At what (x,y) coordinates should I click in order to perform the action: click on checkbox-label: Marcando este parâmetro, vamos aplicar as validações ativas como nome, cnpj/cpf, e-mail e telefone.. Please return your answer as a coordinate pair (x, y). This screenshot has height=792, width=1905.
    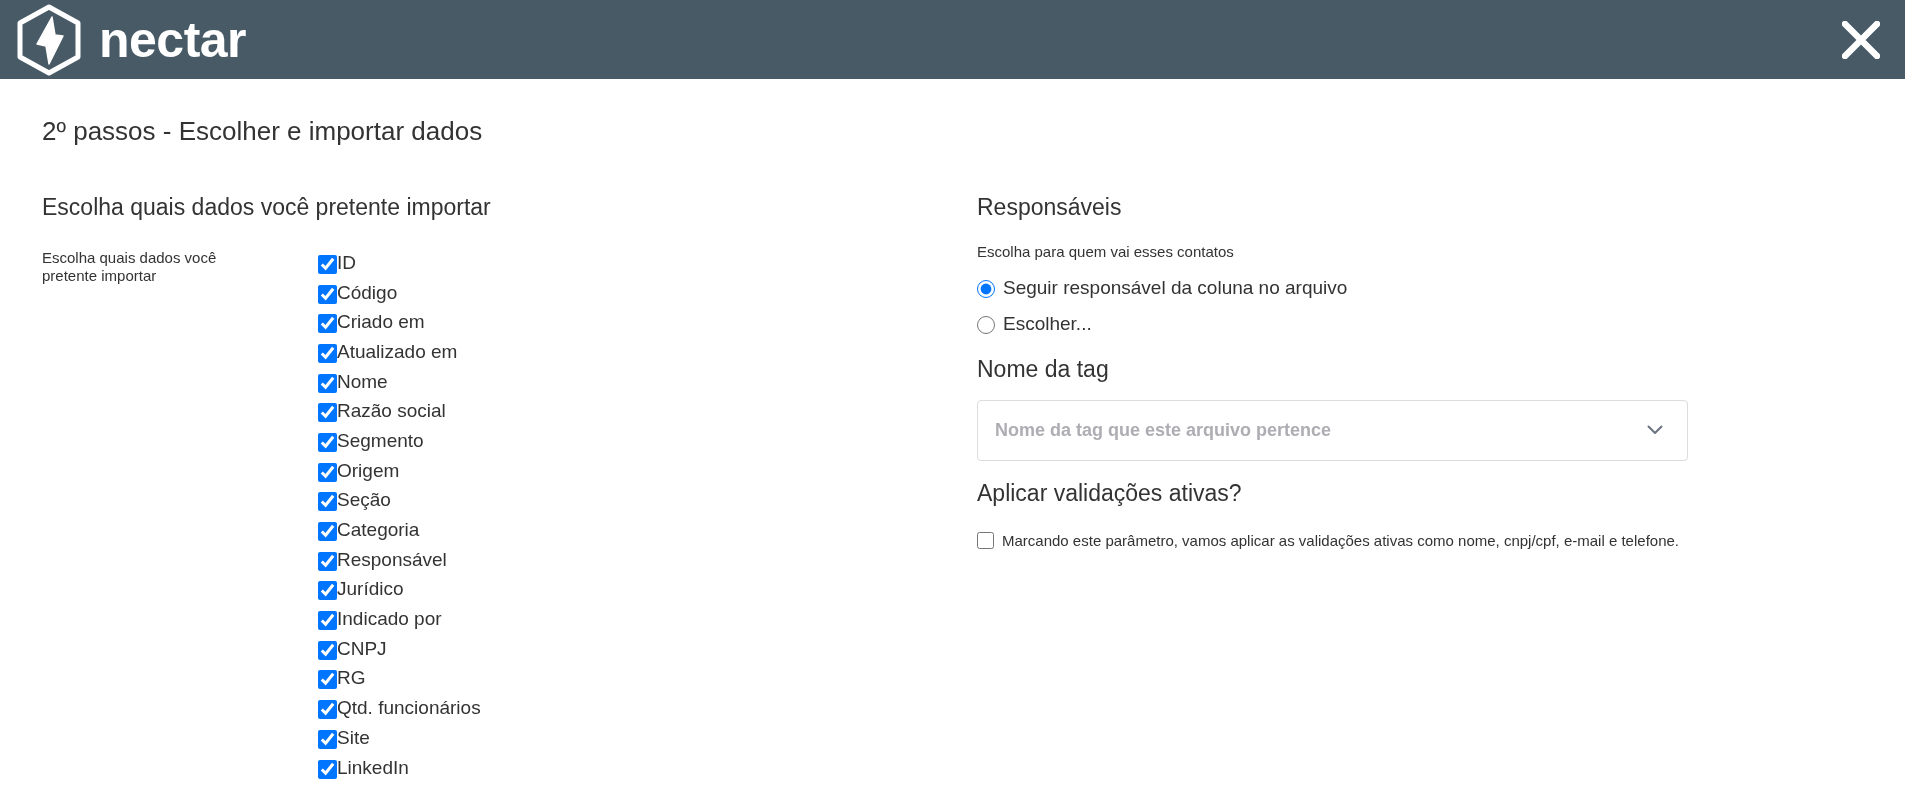
    Looking at the image, I should click on (1340, 540).